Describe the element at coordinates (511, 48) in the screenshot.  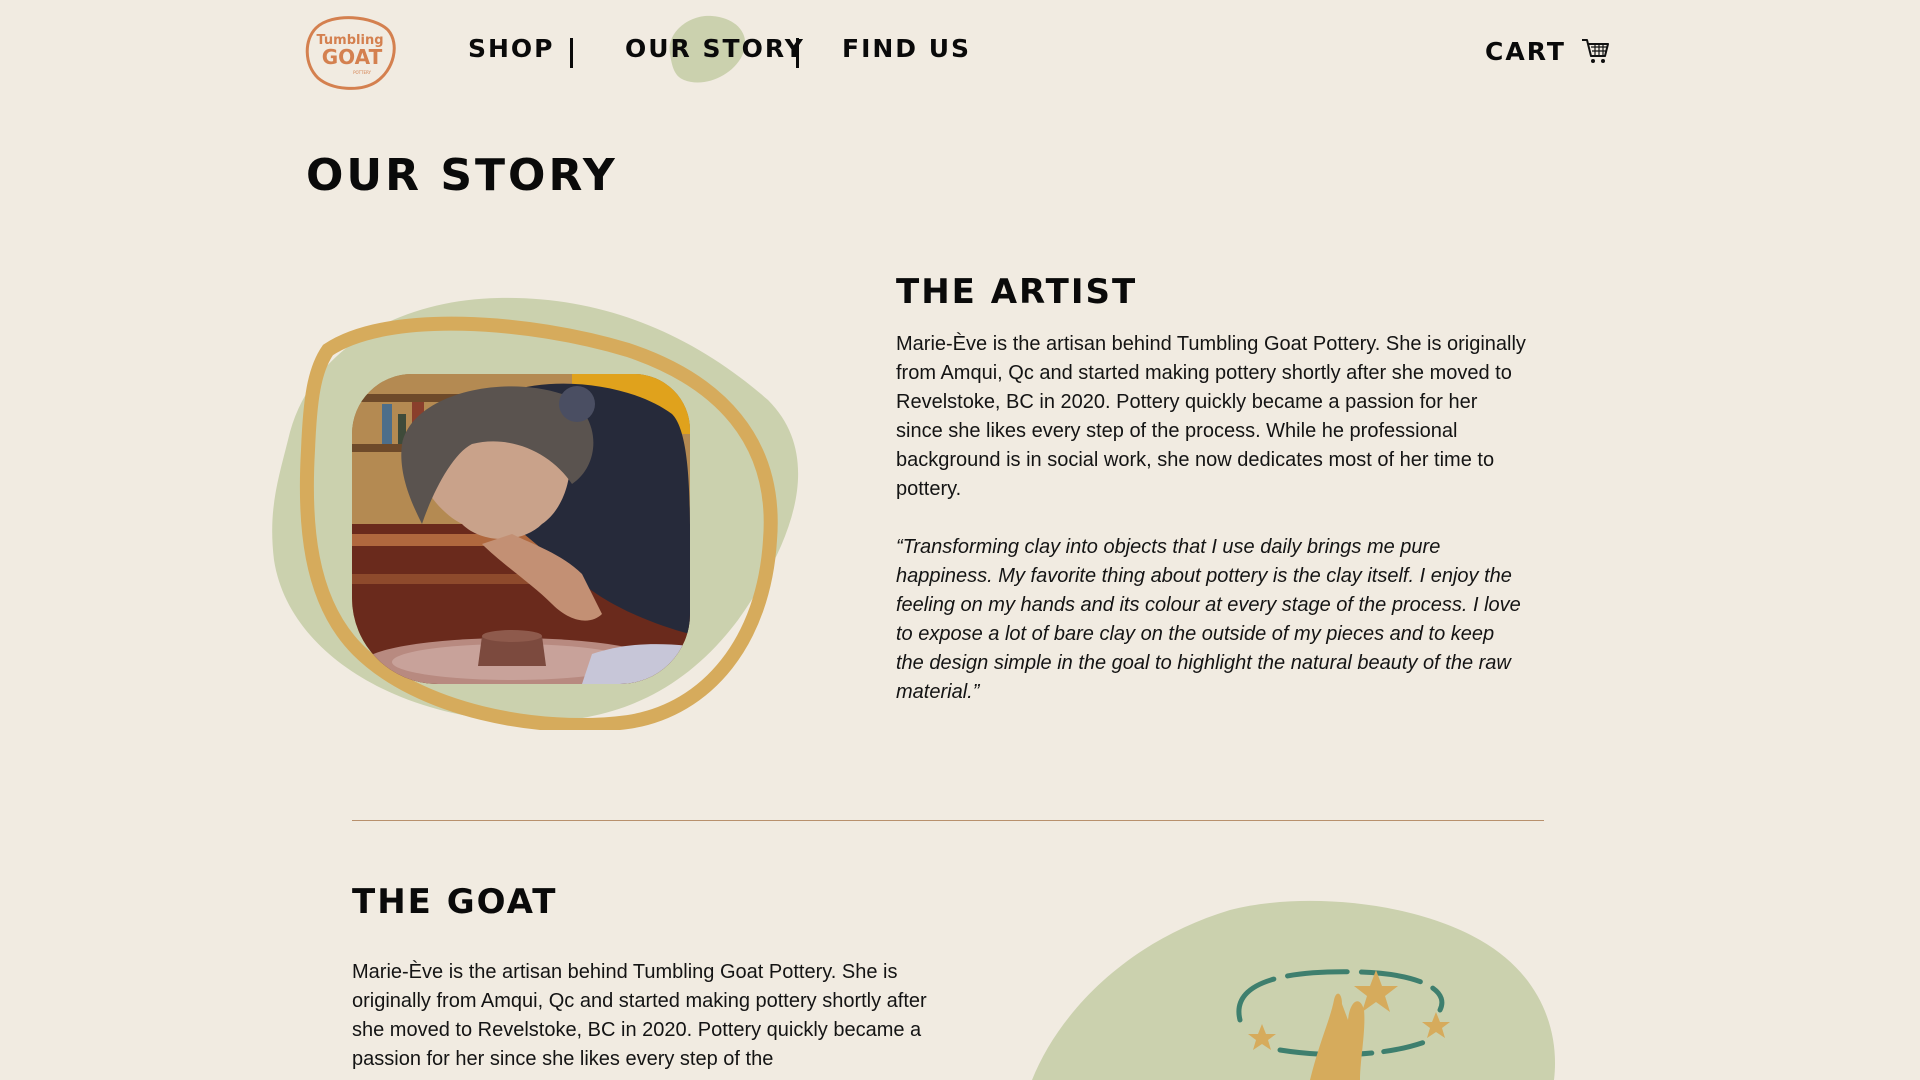
I see `nav-shop: SHOP` at that location.